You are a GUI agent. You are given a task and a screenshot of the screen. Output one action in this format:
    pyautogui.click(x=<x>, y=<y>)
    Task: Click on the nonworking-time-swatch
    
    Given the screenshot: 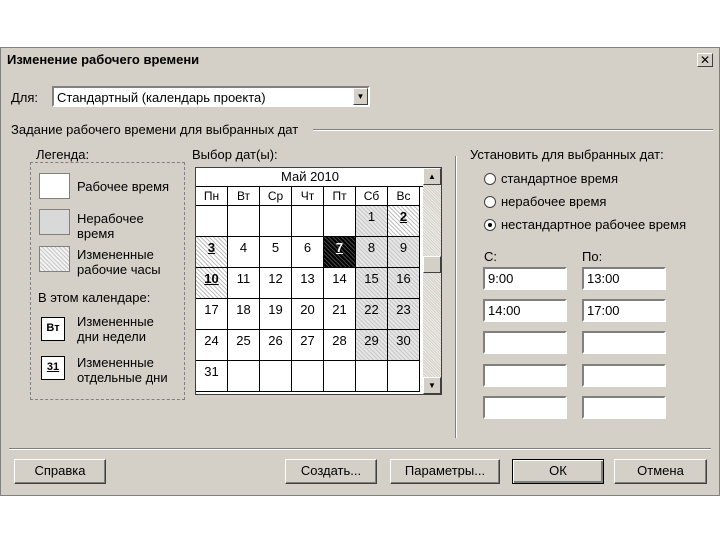 What is the action you would take?
    pyautogui.click(x=54, y=222)
    